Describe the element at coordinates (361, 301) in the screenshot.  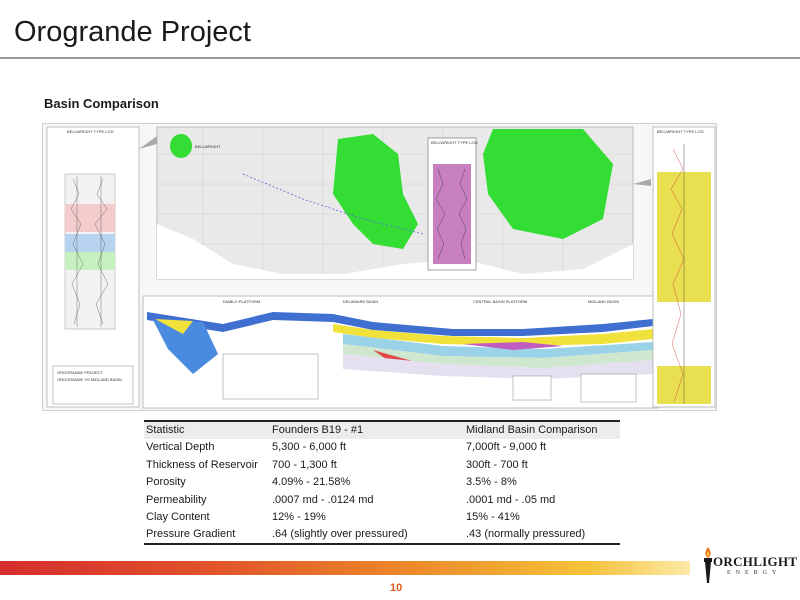
I see `section-label-delaware: DELAWARE BASIN` at that location.